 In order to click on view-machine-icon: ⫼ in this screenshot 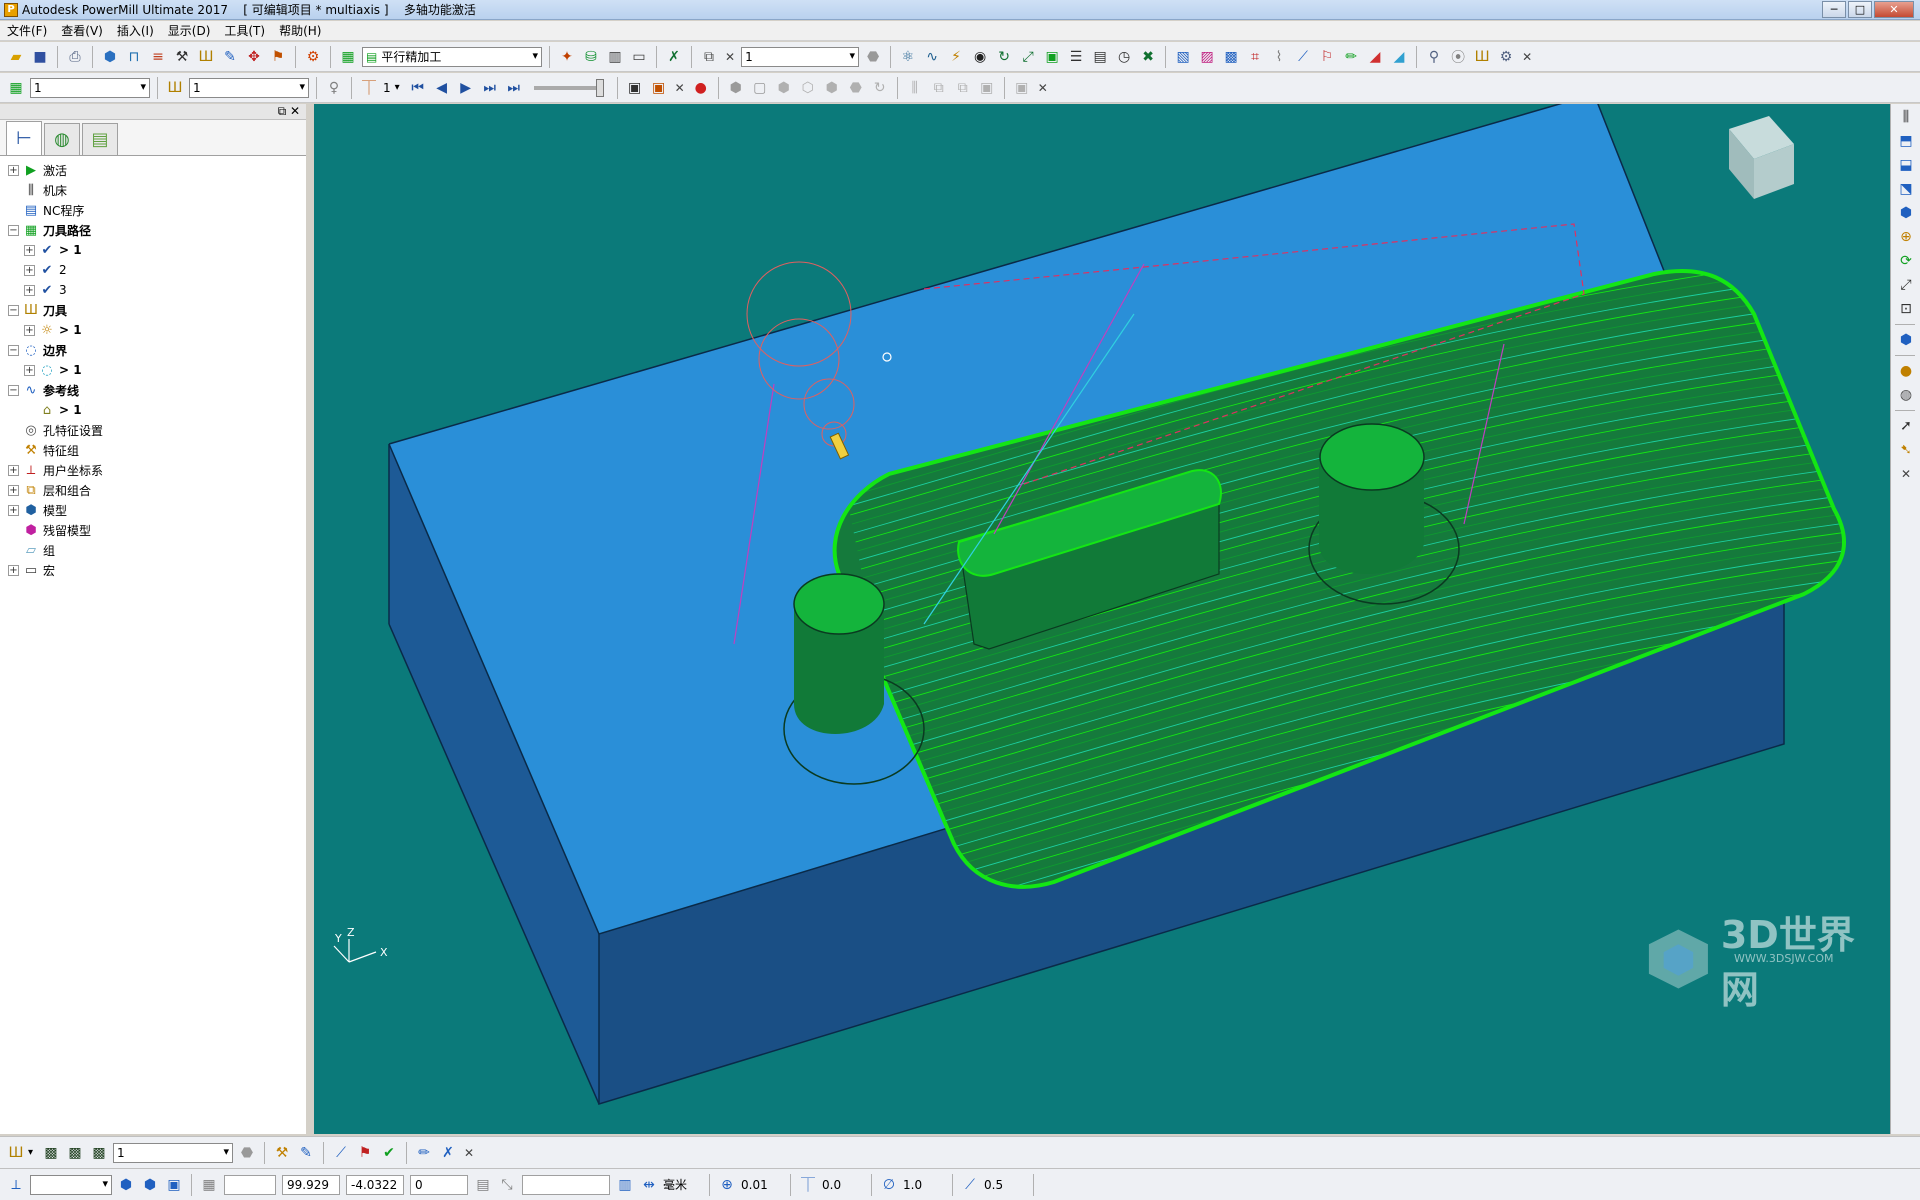, I will do `click(1906, 117)`.